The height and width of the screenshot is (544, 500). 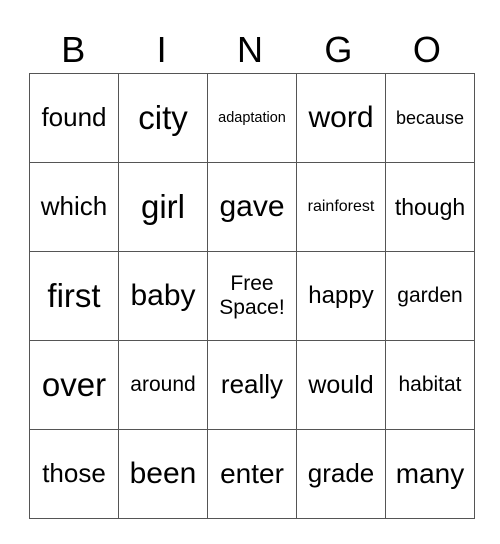 I want to click on bingo-header: B I N G O, so click(x=250, y=50).